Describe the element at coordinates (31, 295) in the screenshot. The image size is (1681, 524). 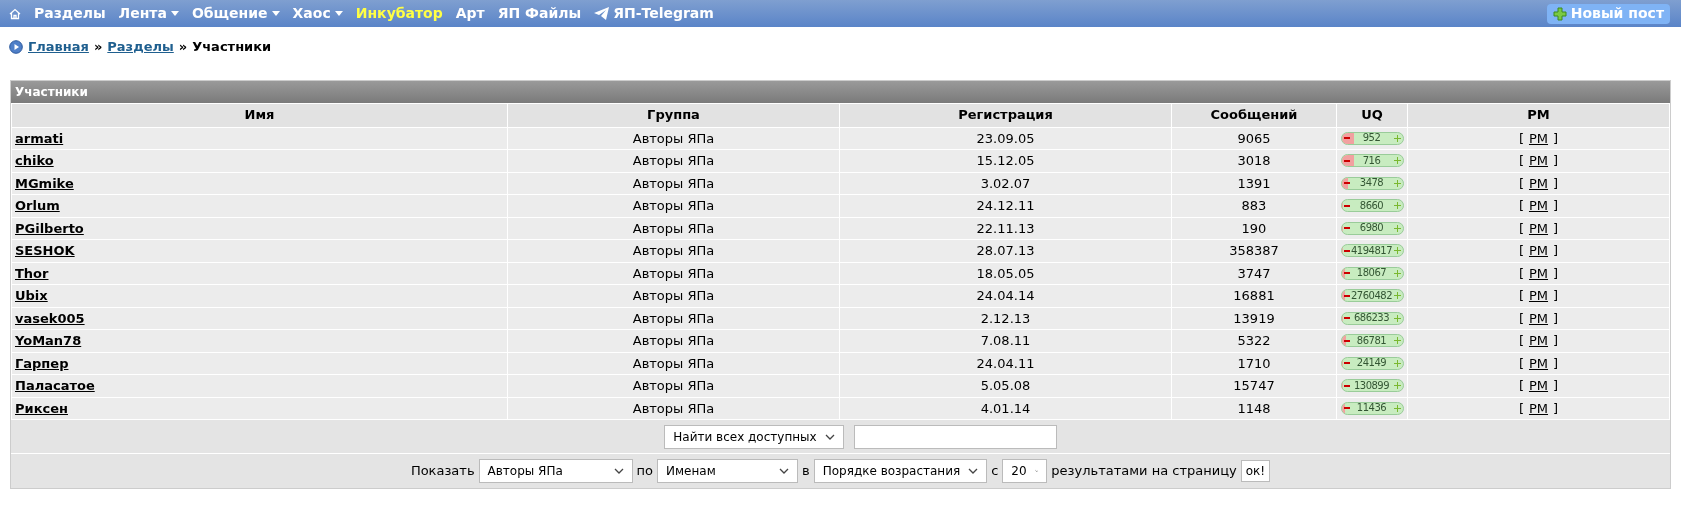
I see `member-link: Ubix` at that location.